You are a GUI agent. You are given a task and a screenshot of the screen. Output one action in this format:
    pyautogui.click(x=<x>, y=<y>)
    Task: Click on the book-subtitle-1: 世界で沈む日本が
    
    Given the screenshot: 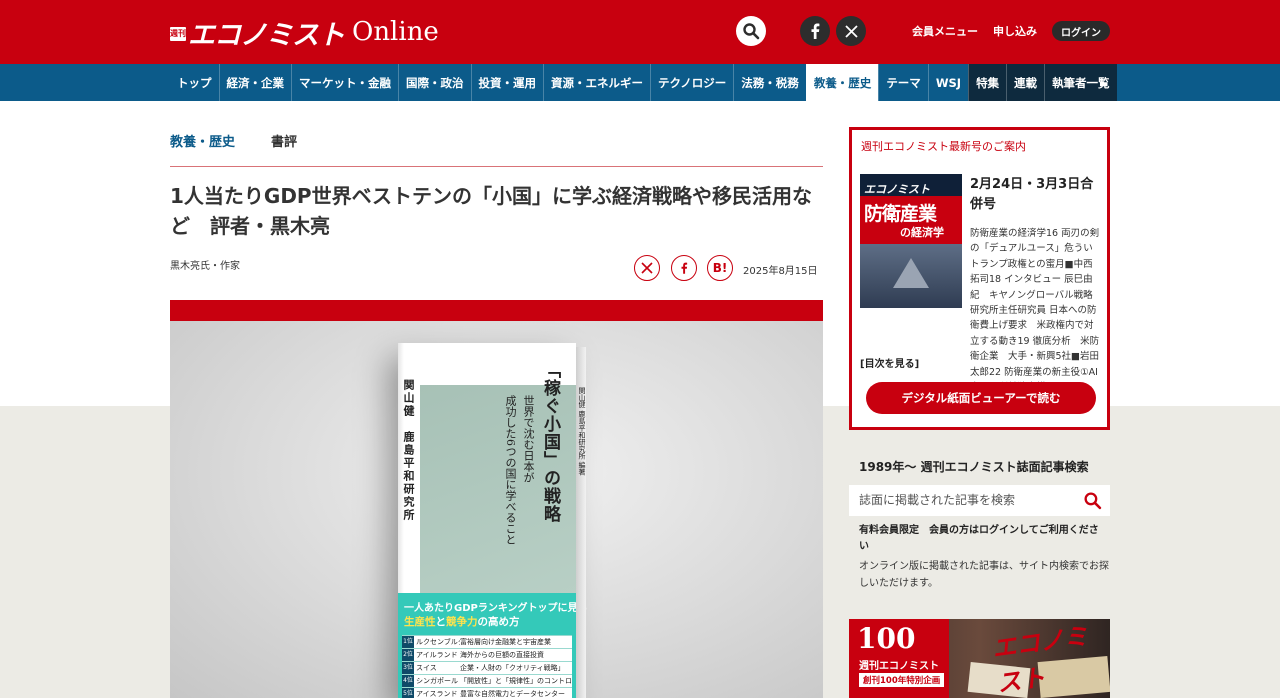 What is the action you would take?
    pyautogui.click(x=528, y=439)
    